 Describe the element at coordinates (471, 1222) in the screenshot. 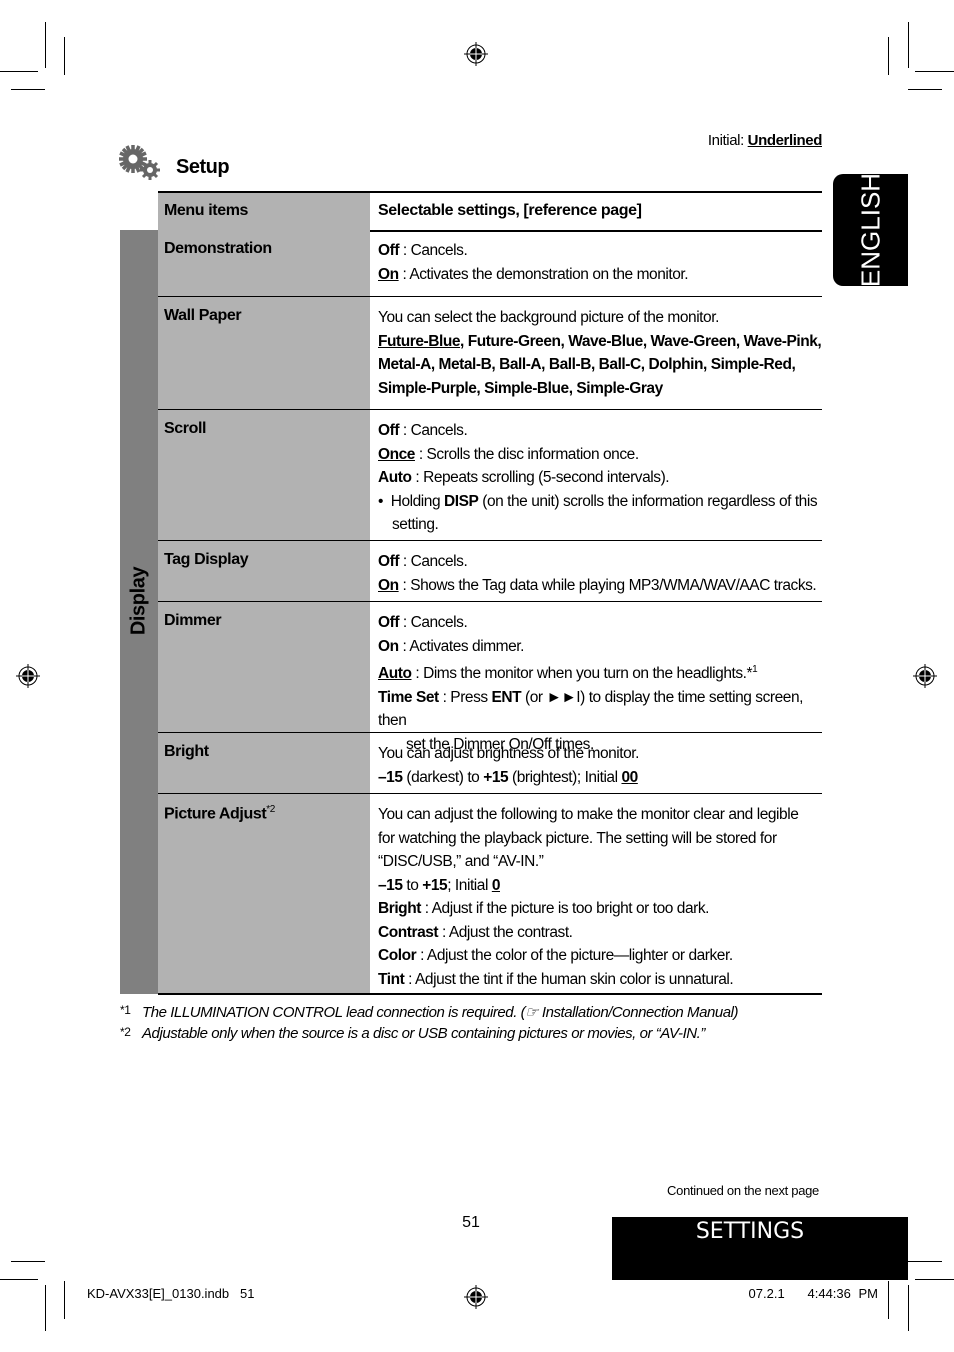

I see `page-number: 51` at that location.